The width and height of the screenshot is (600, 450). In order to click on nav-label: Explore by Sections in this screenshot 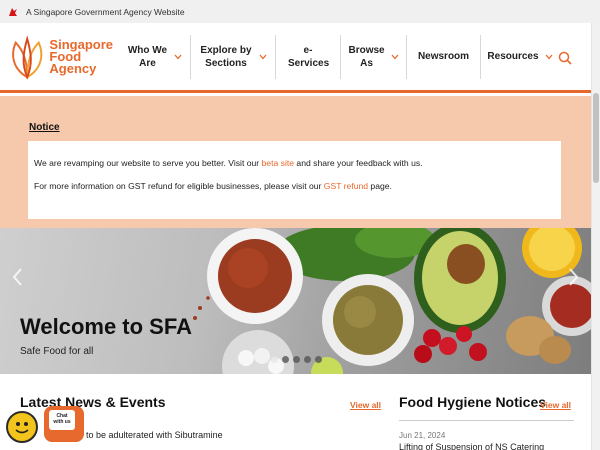, I will do `click(226, 56)`.